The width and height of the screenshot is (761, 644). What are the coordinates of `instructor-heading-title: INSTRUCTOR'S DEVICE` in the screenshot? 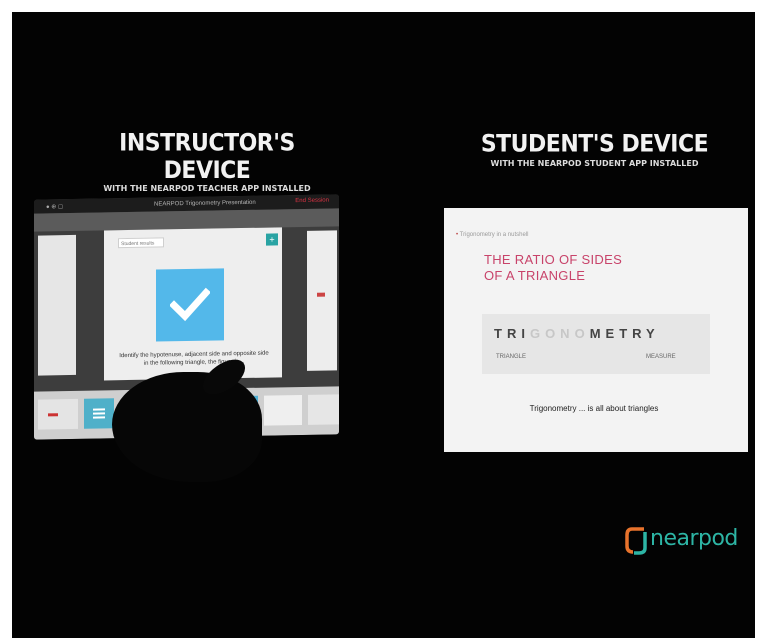 It's located at (207, 157).